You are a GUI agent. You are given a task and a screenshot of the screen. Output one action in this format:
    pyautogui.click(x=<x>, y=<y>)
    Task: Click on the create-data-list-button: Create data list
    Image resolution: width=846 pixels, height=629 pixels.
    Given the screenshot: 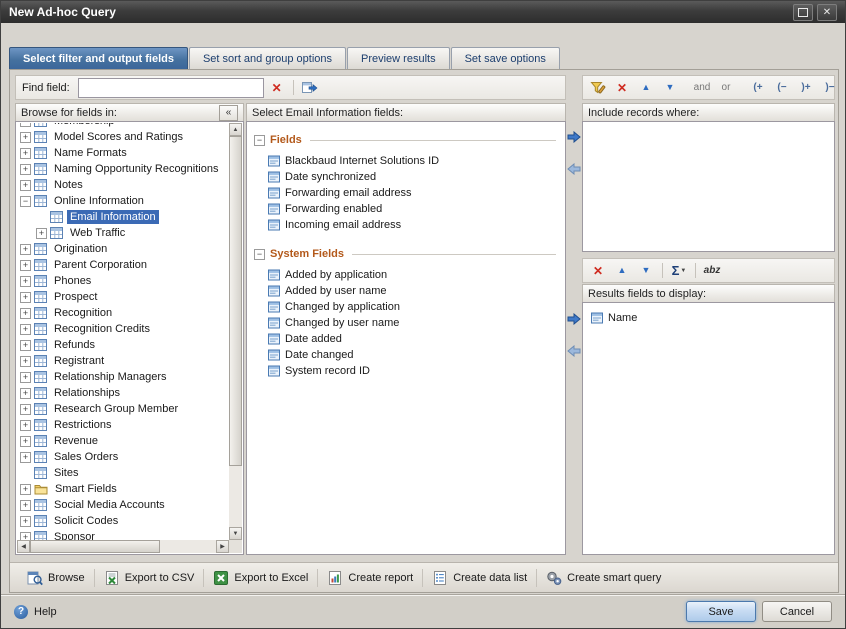 What is the action you would take?
    pyautogui.click(x=479, y=578)
    